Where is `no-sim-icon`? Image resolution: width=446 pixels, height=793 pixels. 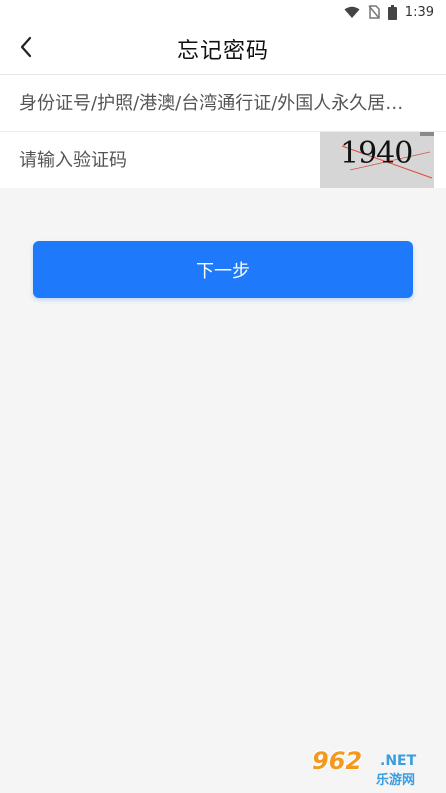 no-sim-icon is located at coordinates (374, 12).